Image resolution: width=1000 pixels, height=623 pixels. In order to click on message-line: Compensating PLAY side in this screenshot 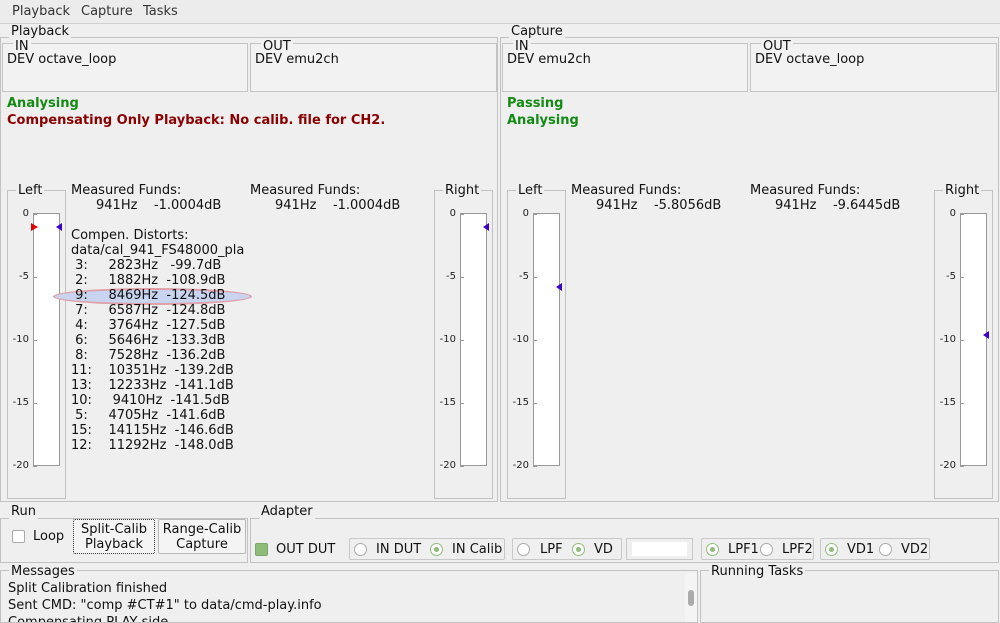, I will do `click(88, 619)`.